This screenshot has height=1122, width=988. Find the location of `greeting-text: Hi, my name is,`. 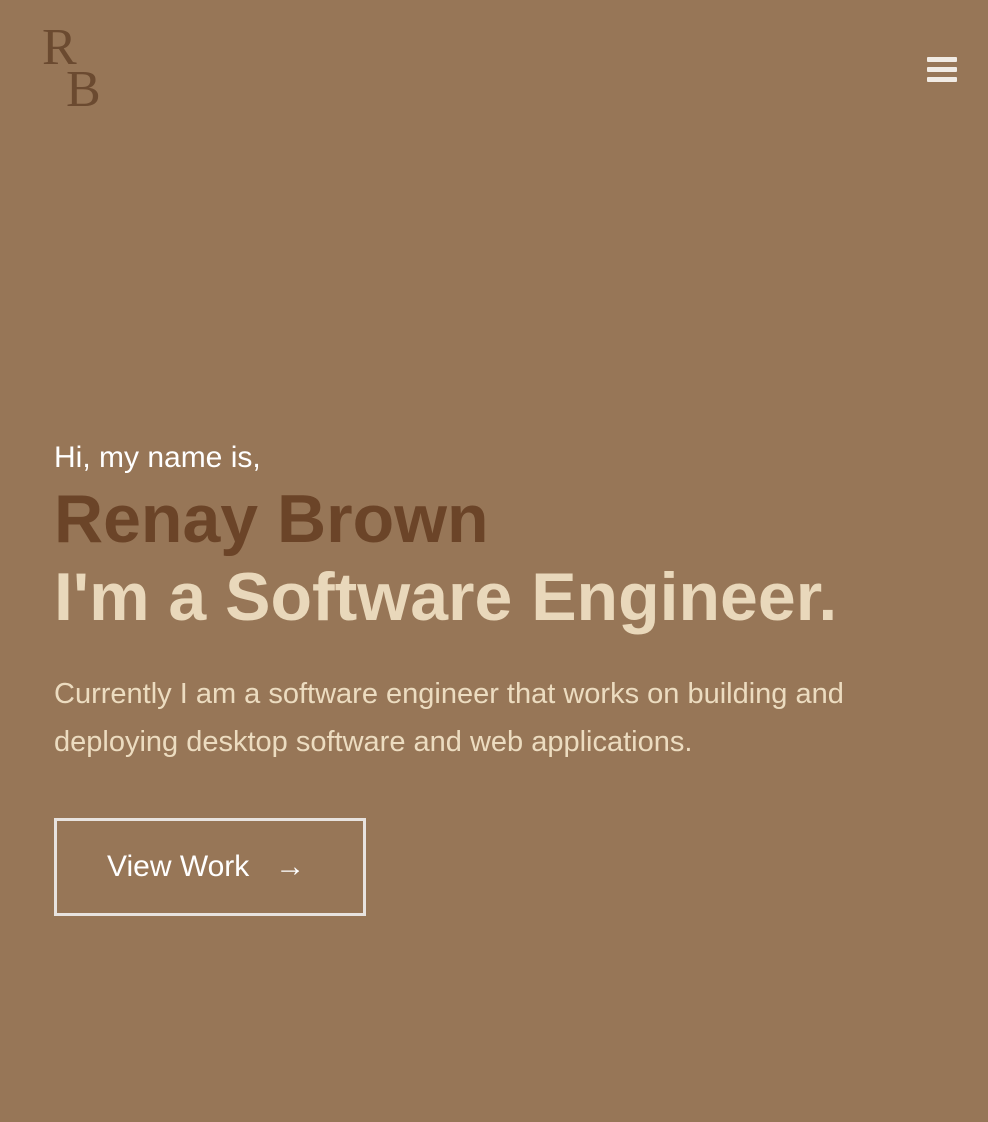

greeting-text: Hi, my name is, is located at coordinates (157, 457).